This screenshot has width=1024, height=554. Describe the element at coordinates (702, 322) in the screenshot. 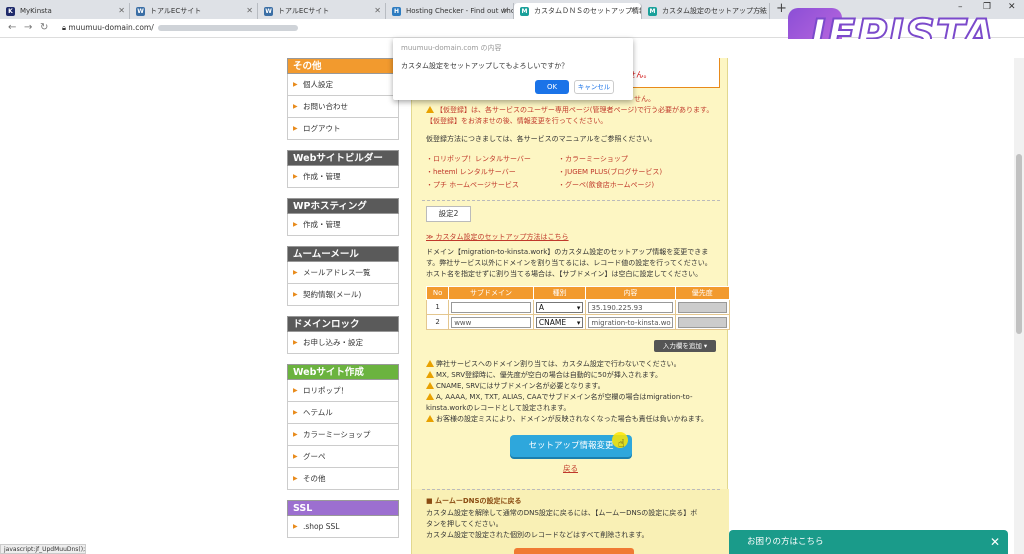

I see `priority-input` at that location.